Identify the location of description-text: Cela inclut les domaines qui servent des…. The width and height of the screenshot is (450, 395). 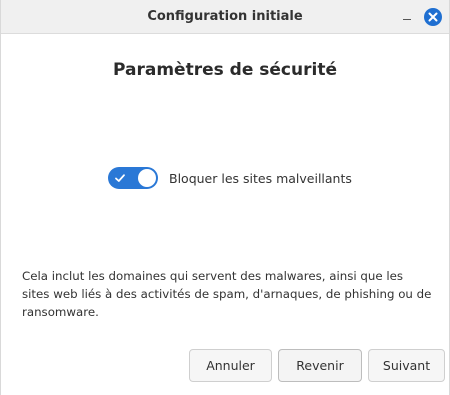
(227, 294).